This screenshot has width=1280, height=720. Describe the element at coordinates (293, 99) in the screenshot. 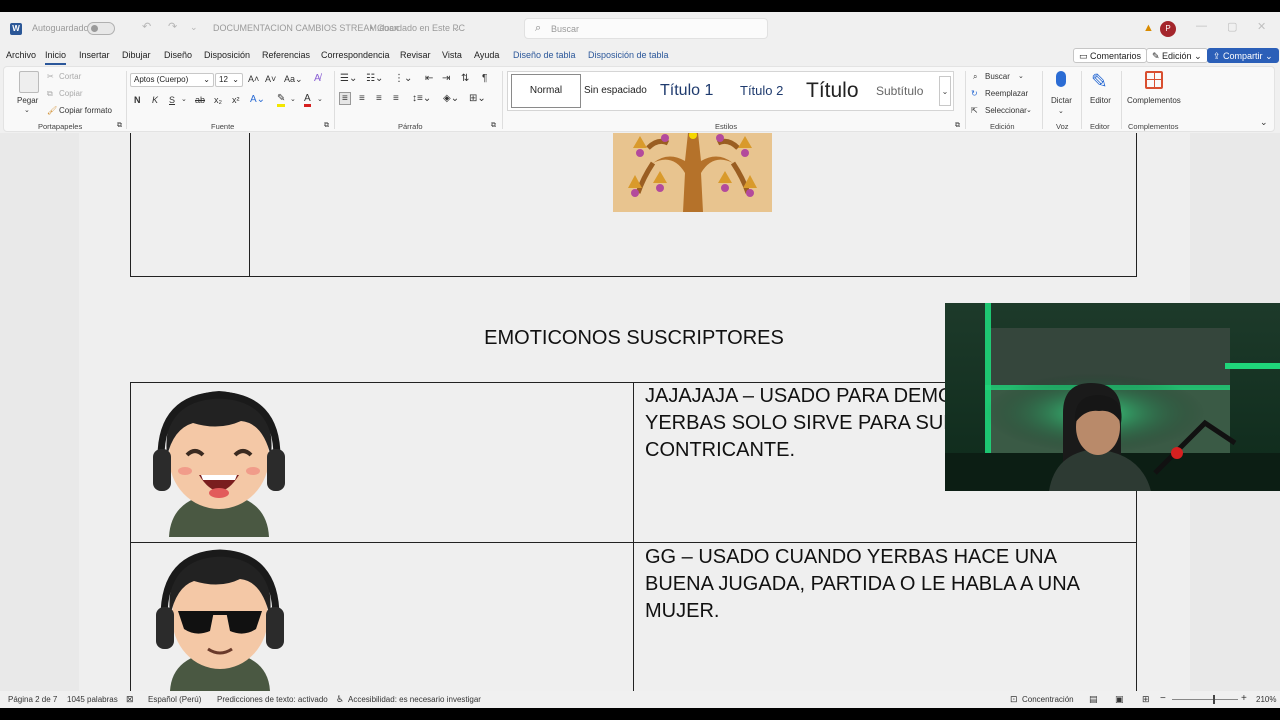

I see `highlight-chevron-icon: ⌄` at that location.